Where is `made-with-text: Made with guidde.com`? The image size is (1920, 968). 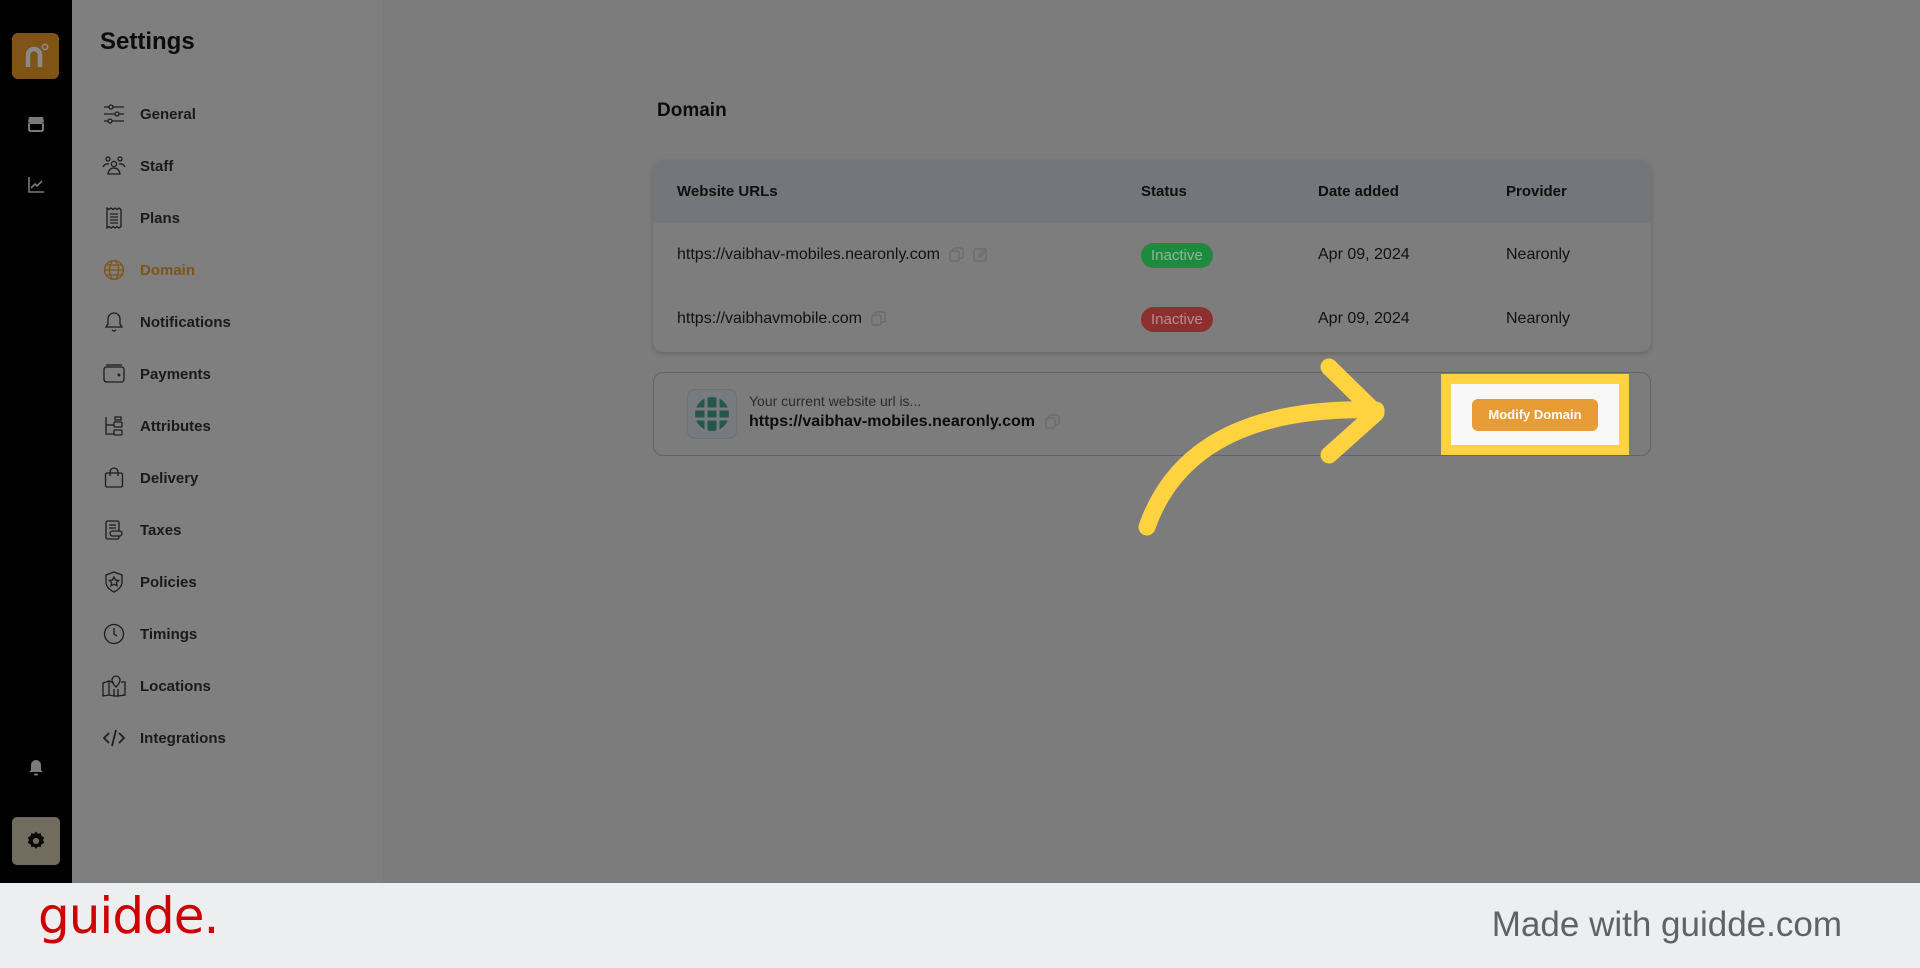 made-with-text: Made with guidde.com is located at coordinates (1666, 924).